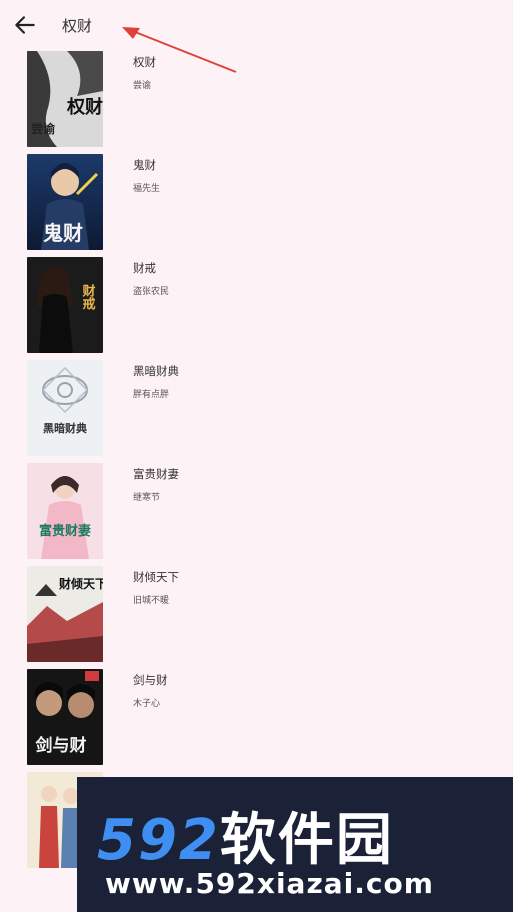 This screenshot has height=912, width=513. What do you see at coordinates (156, 577) in the screenshot?
I see `book-title: 财倾天下` at bounding box center [156, 577].